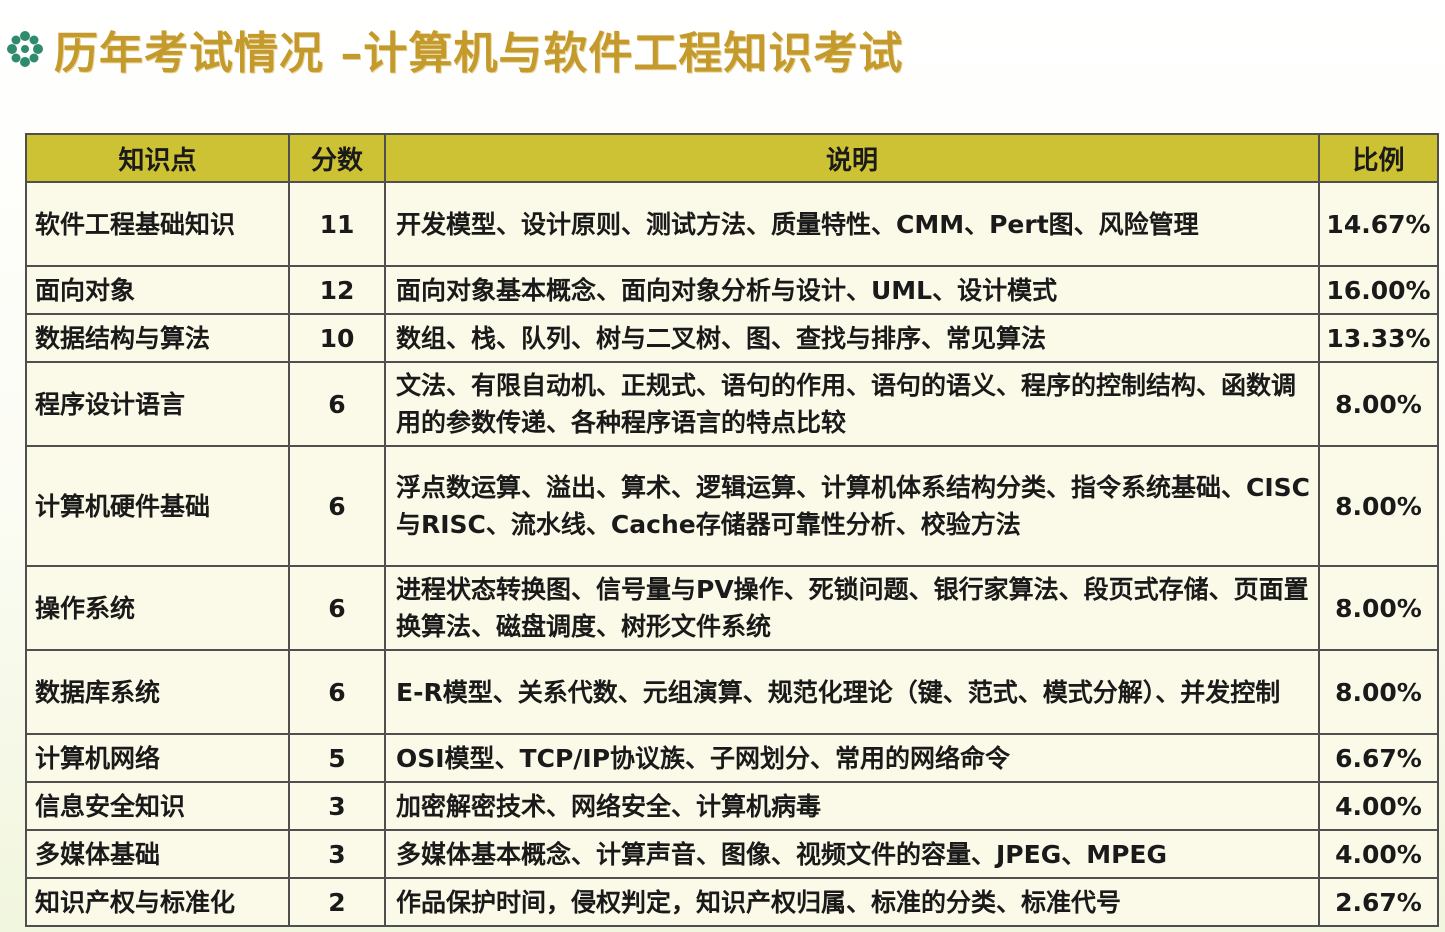 This screenshot has width=1445, height=932. Describe the element at coordinates (1378, 290) in the screenshot. I see `ratio-cell: 16.00%` at that location.